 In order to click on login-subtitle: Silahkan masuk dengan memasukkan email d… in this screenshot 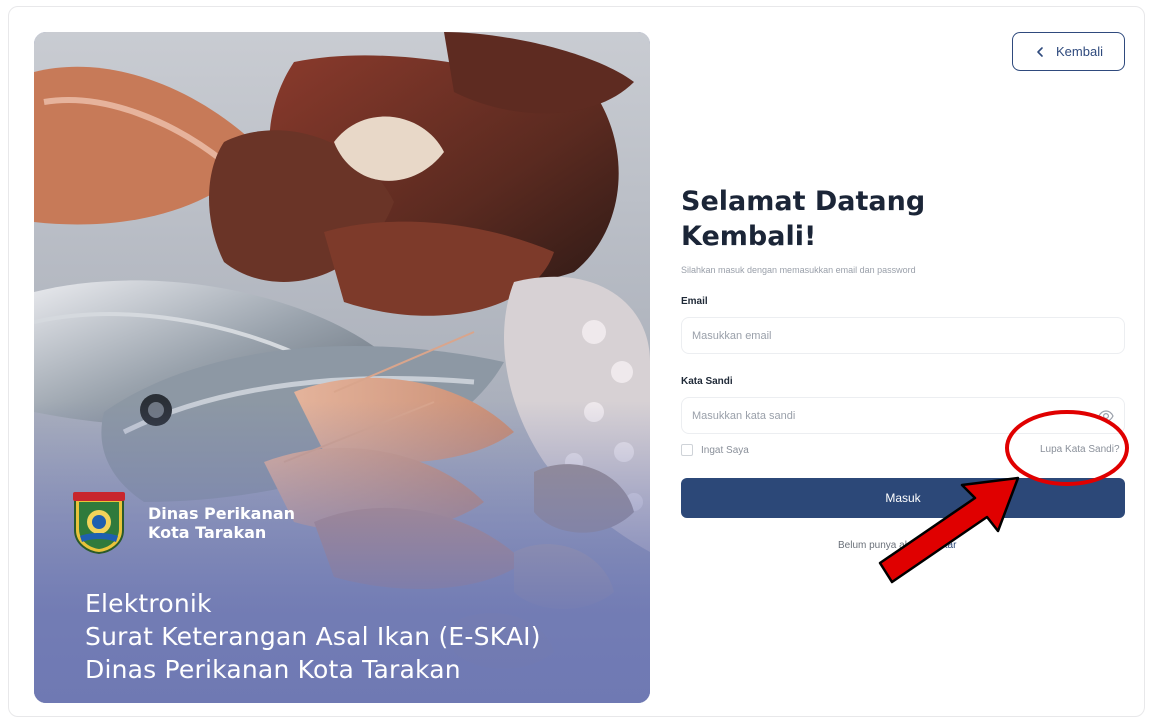, I will do `click(798, 270)`.